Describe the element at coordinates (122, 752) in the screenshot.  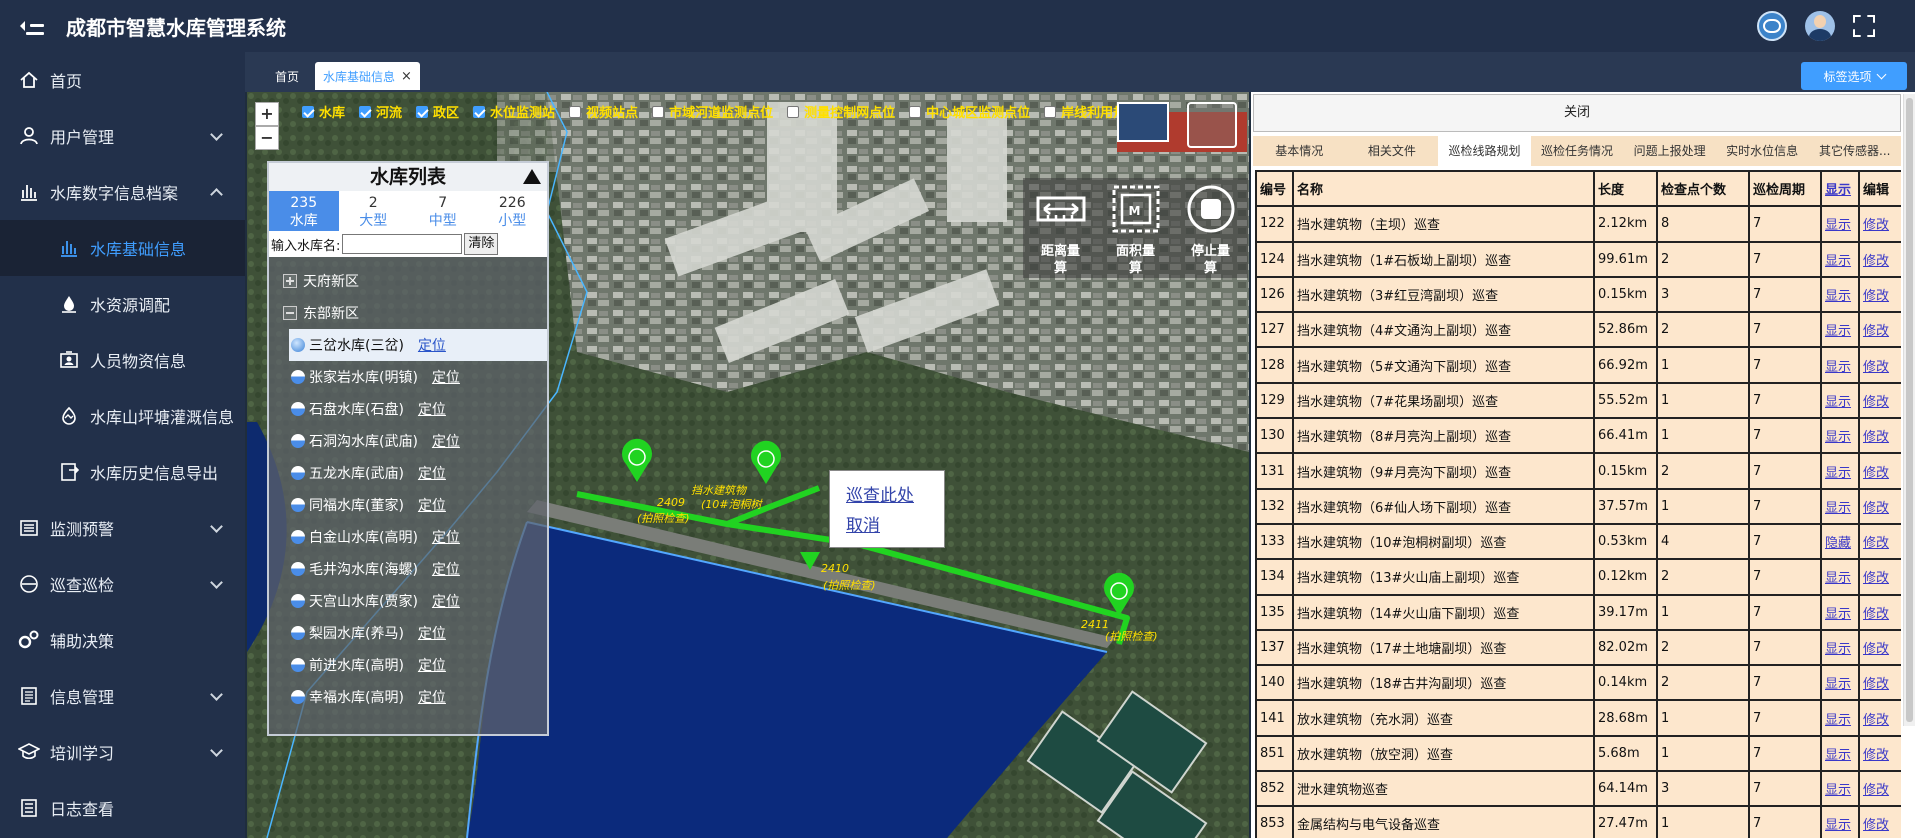
I see `sidebar-item-training: 培训学习` at that location.